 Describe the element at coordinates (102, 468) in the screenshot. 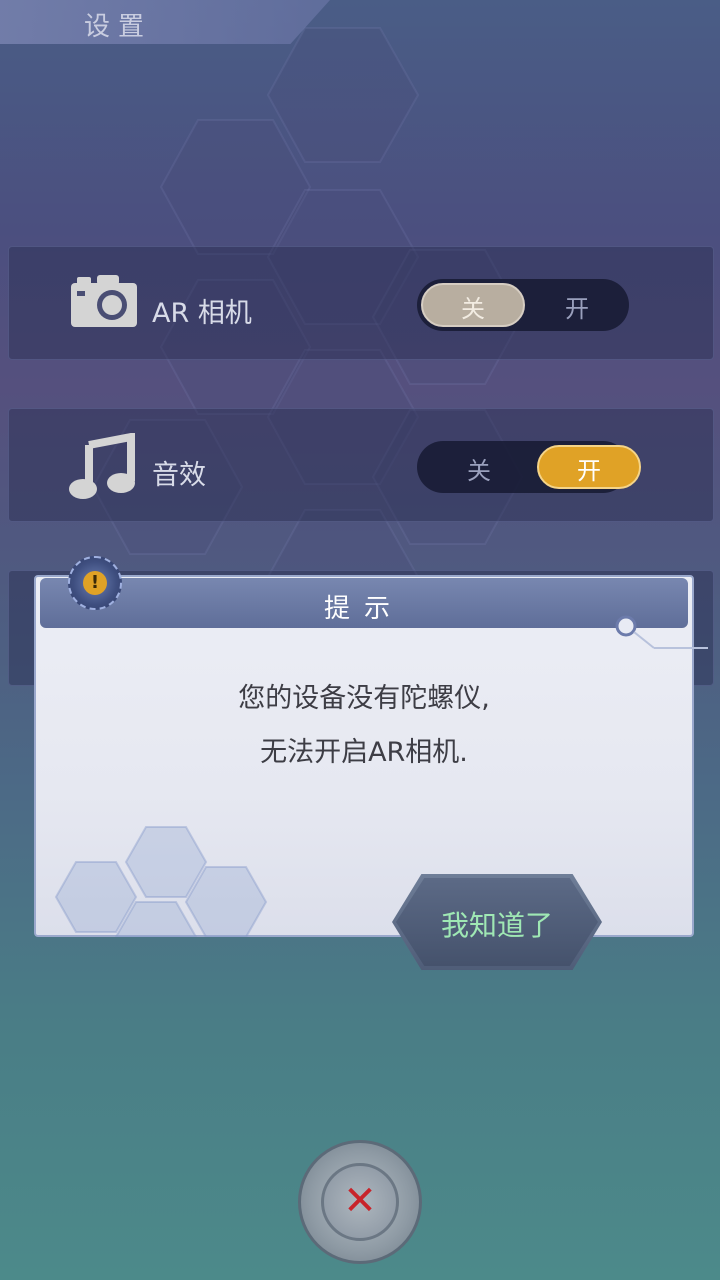

I see `music-note-icon` at that location.